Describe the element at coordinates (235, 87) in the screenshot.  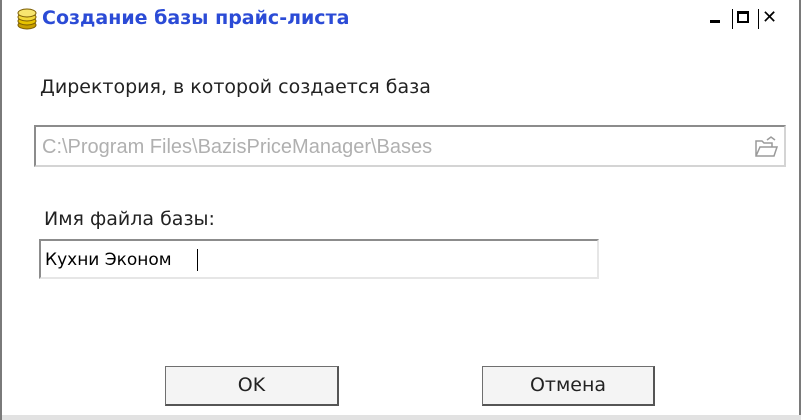
I see `directory-label: Директория, в которой создается база` at that location.